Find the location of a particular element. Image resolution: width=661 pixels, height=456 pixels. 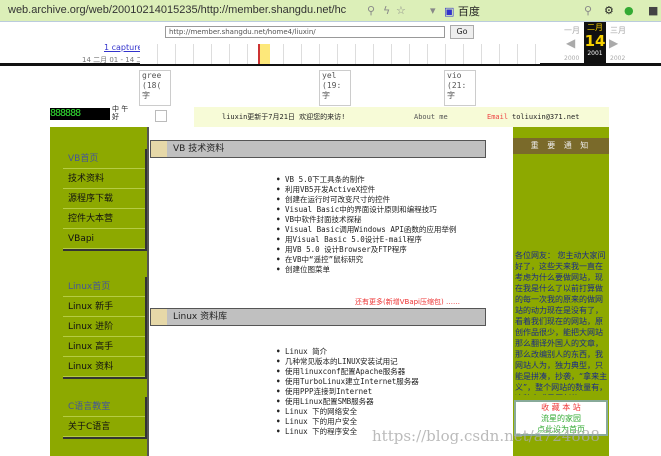

watermark: https://blog.csdn.net/a724888 is located at coordinates (486, 436).